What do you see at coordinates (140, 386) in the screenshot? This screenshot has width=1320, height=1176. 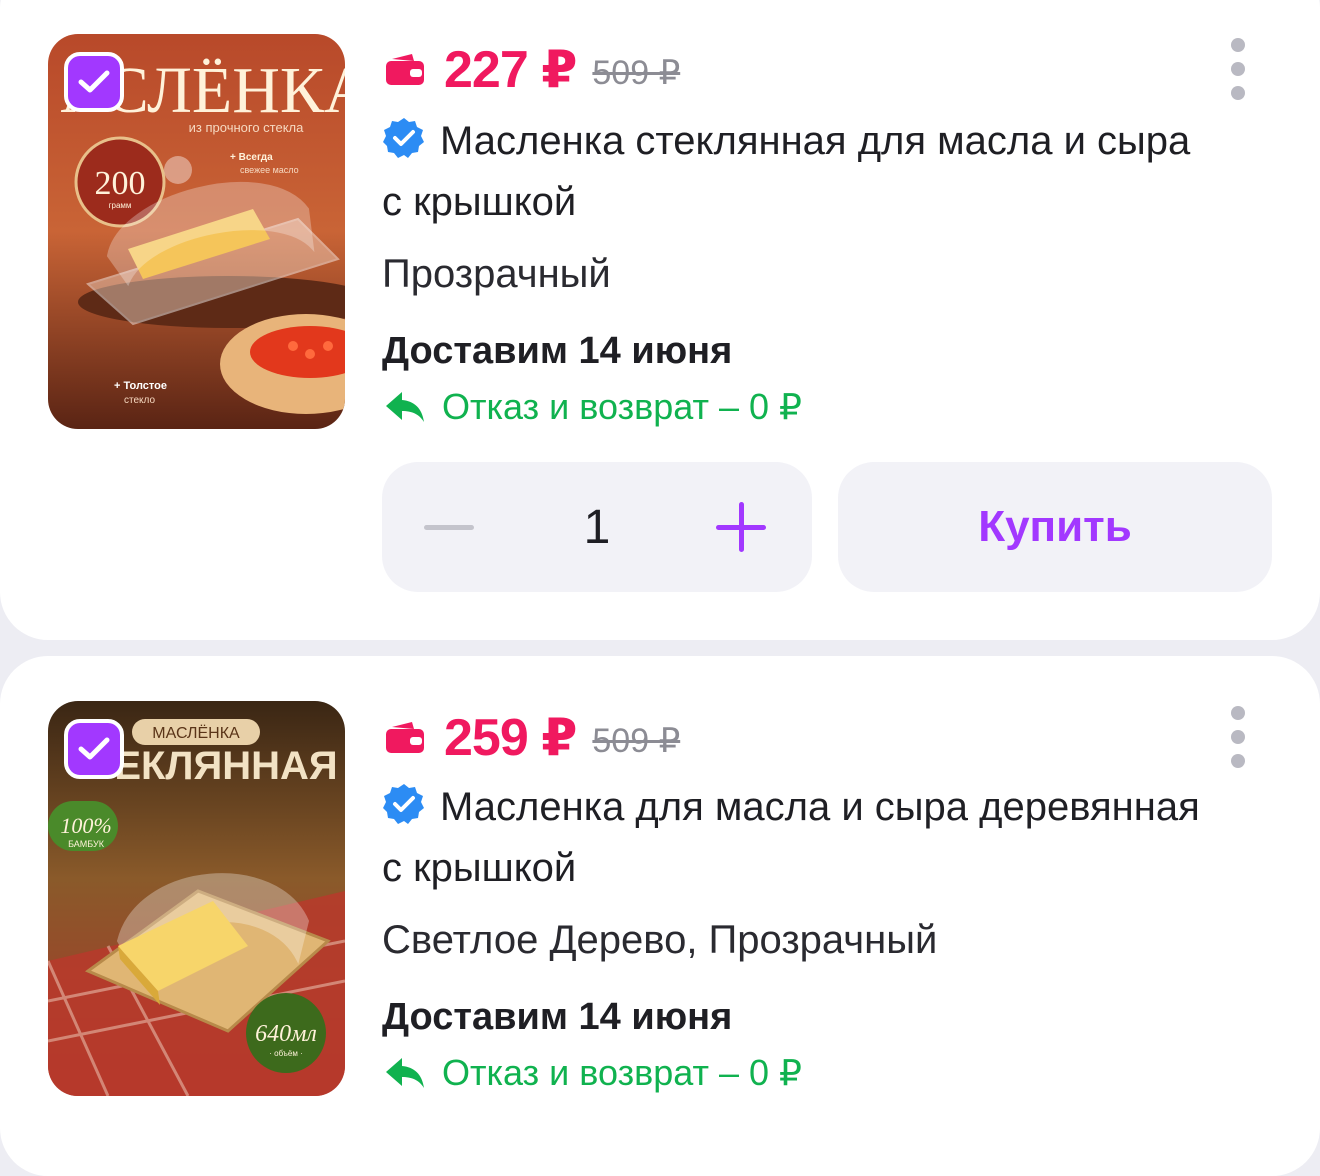 I see `image-note: + Толстое` at bounding box center [140, 386].